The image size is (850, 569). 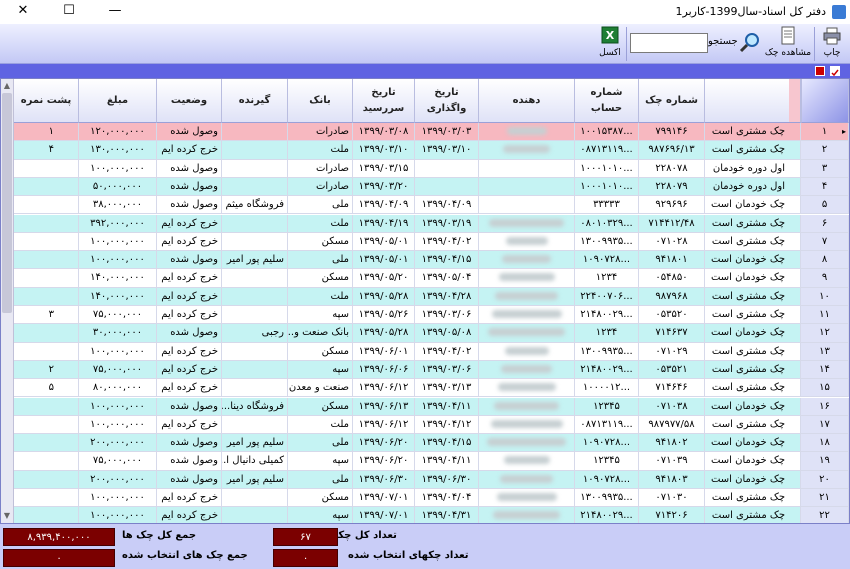 What do you see at coordinates (447, 132) in the screenshot?
I see `cell-assign: ۱۳۹۹/۰۳/۰۳` at bounding box center [447, 132].